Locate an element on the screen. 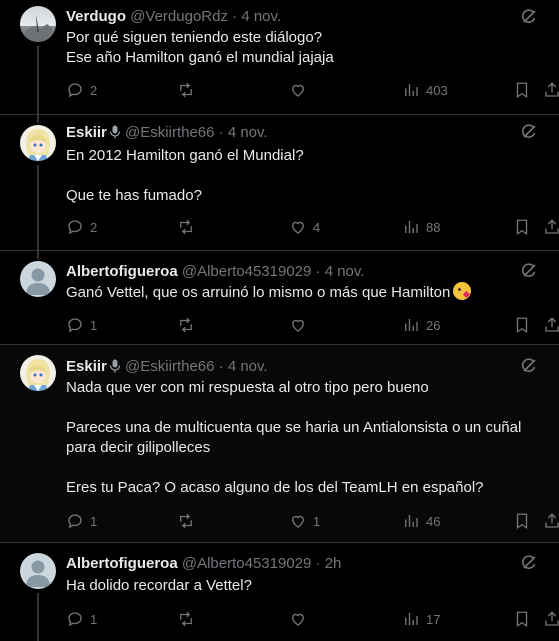 The image size is (559, 641). view-count: 403 is located at coordinates (437, 90).